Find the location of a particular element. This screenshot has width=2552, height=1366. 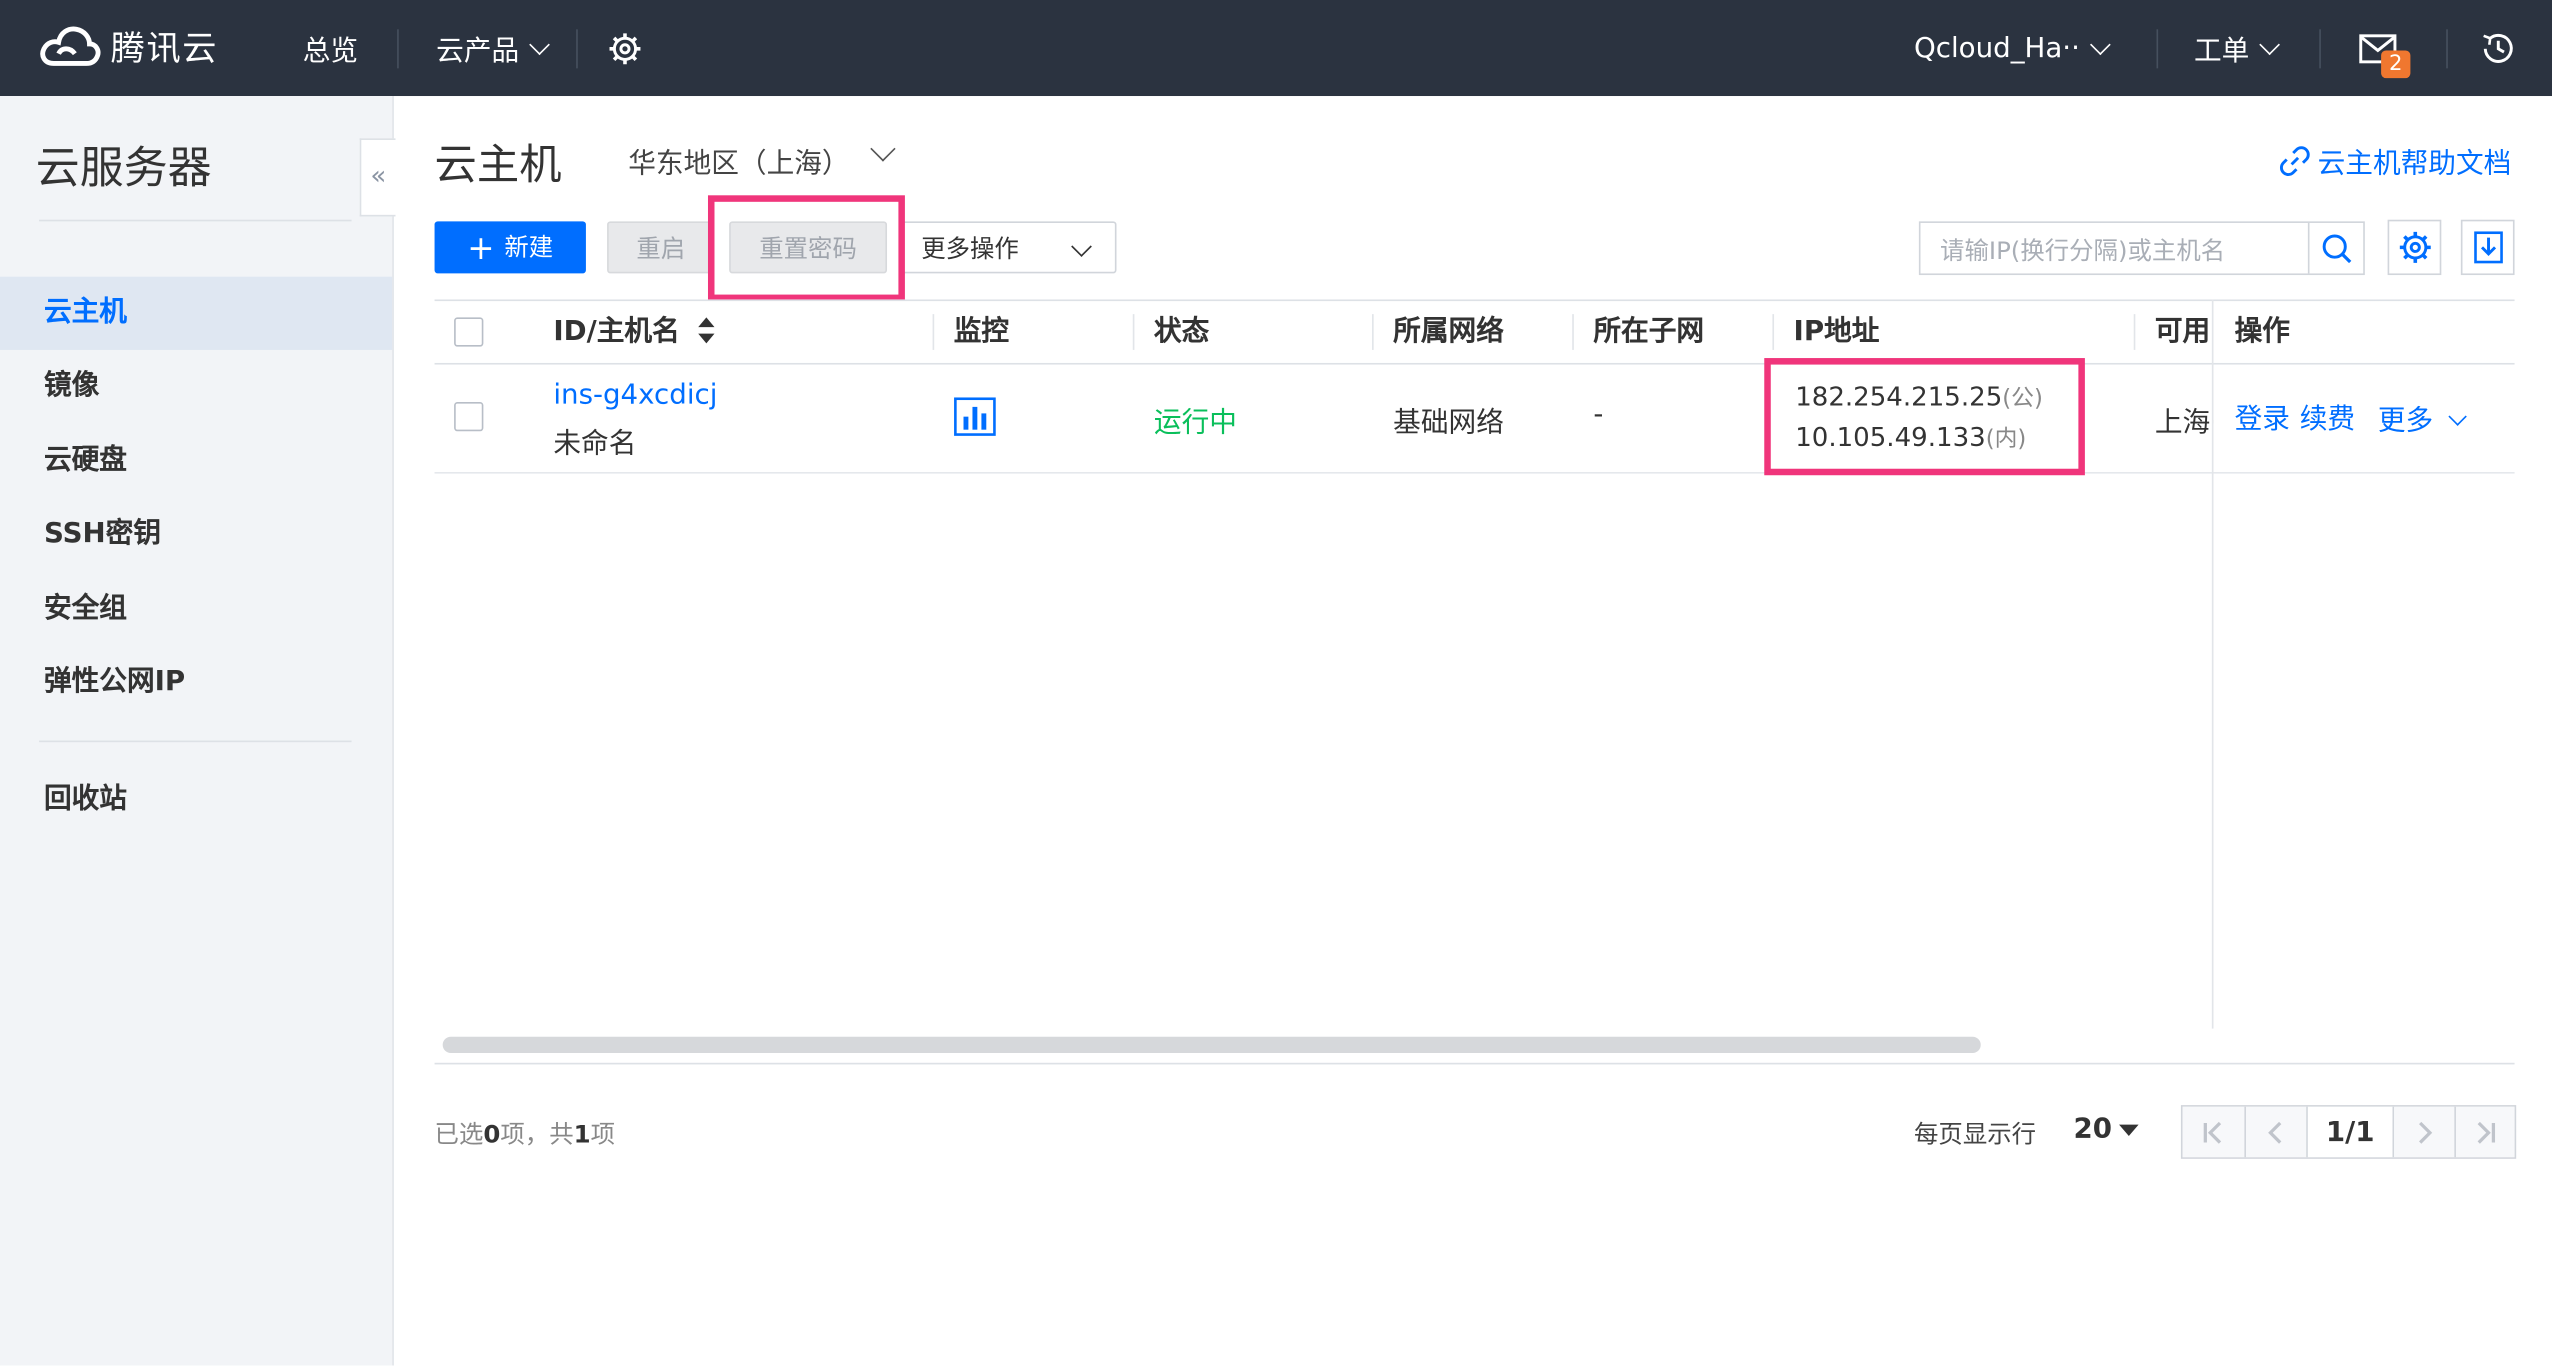

more-ops-dropdown: 更多 is located at coordinates (2422, 417).